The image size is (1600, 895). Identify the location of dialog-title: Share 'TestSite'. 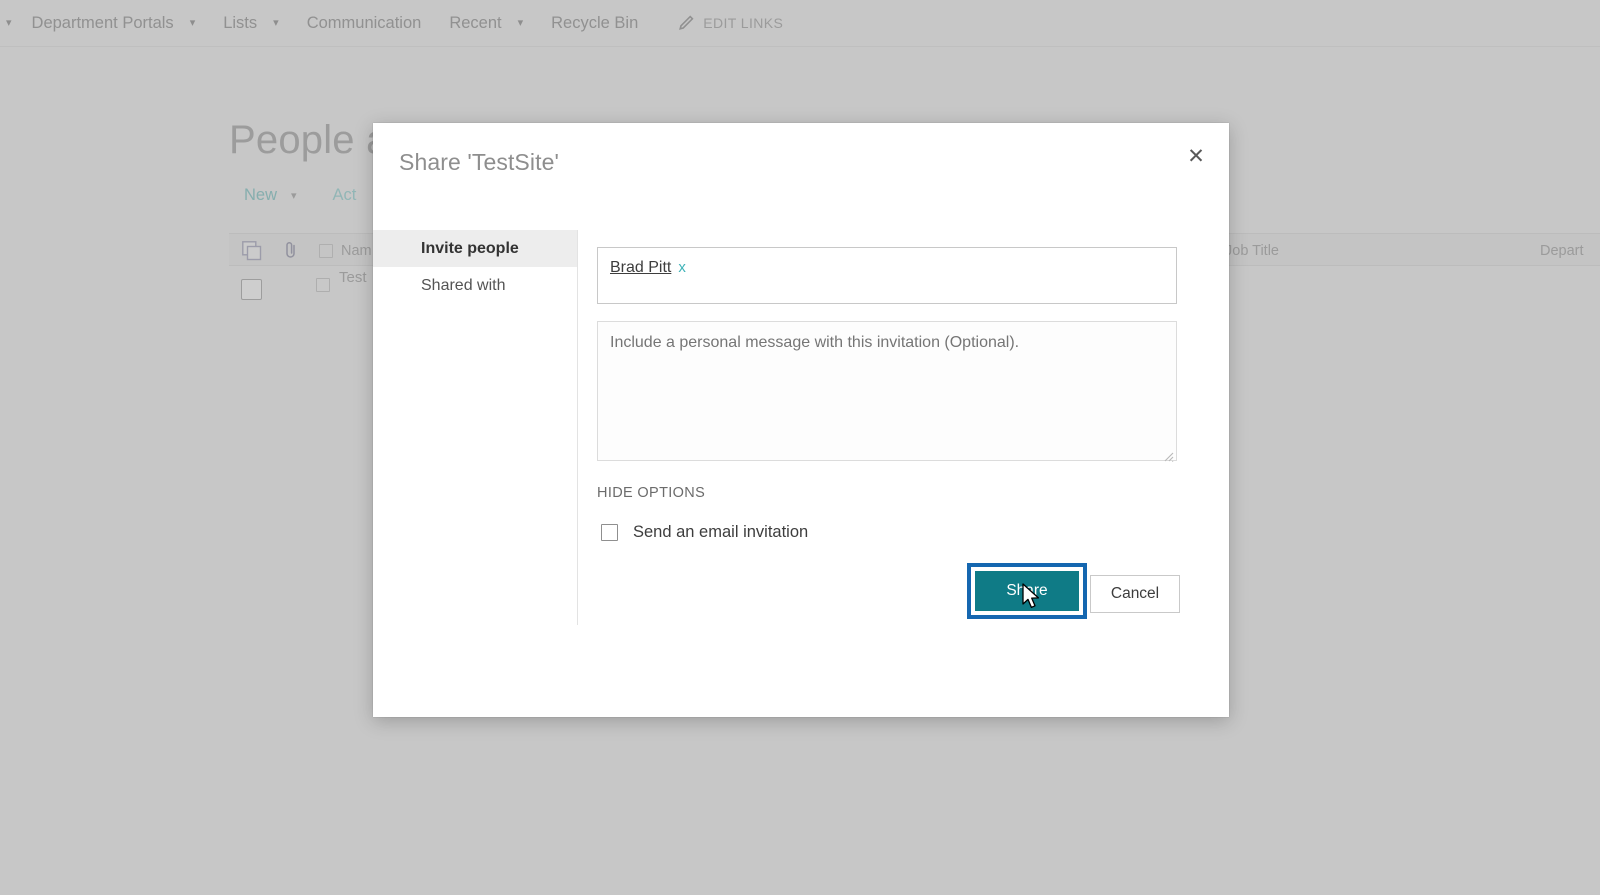
(479, 162).